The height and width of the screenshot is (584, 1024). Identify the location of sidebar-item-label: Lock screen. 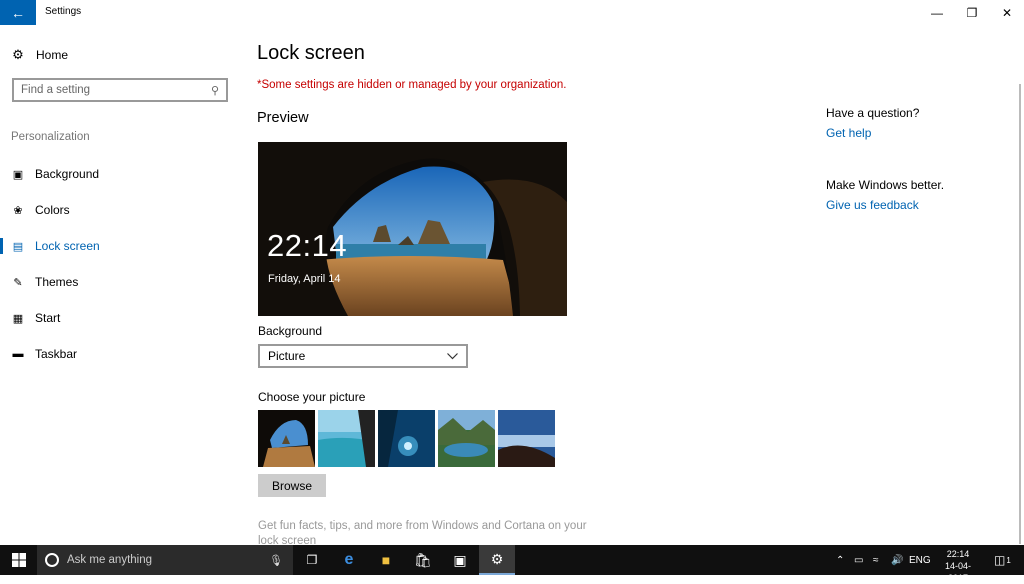
(67, 246).